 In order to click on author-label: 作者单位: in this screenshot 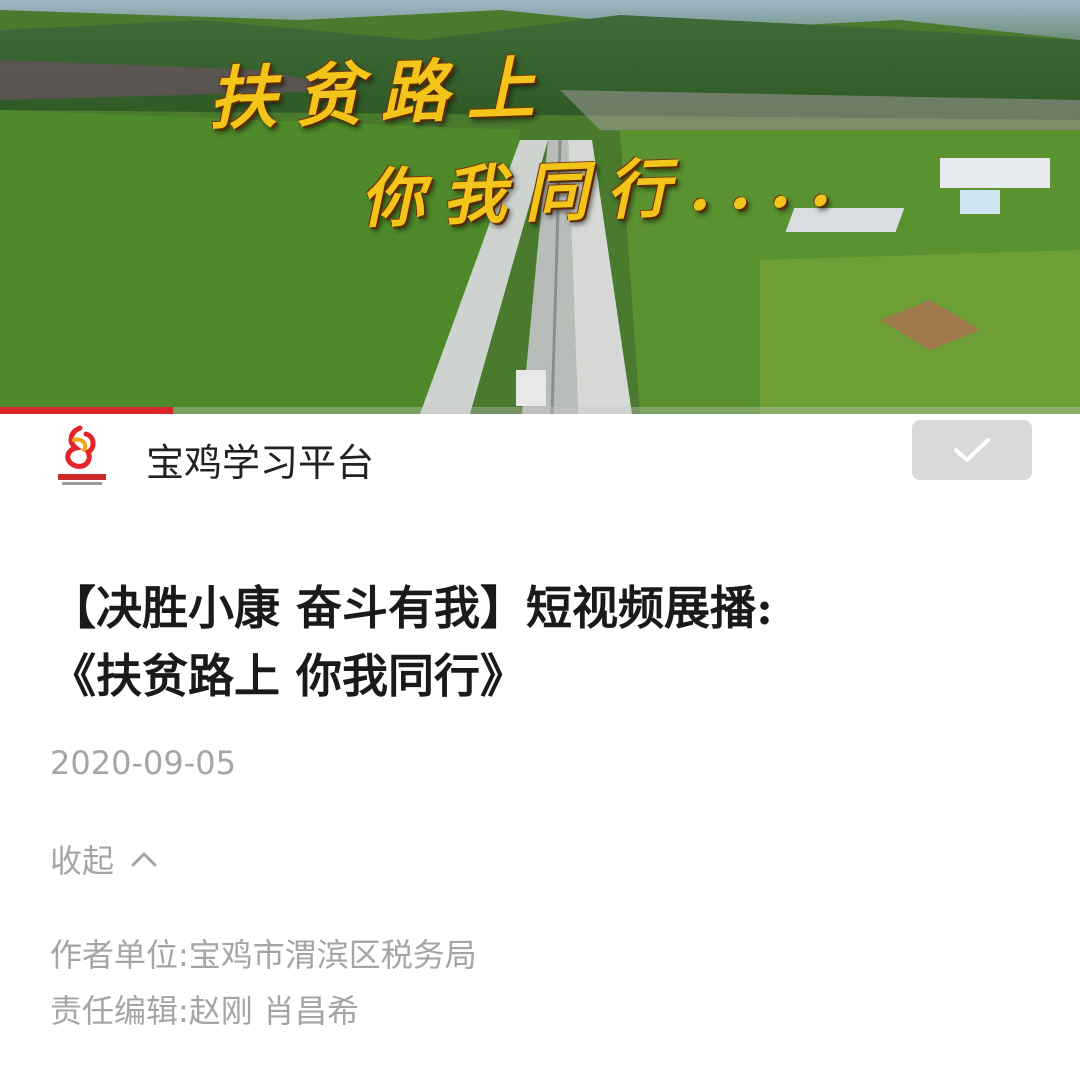, I will do `click(119, 955)`.